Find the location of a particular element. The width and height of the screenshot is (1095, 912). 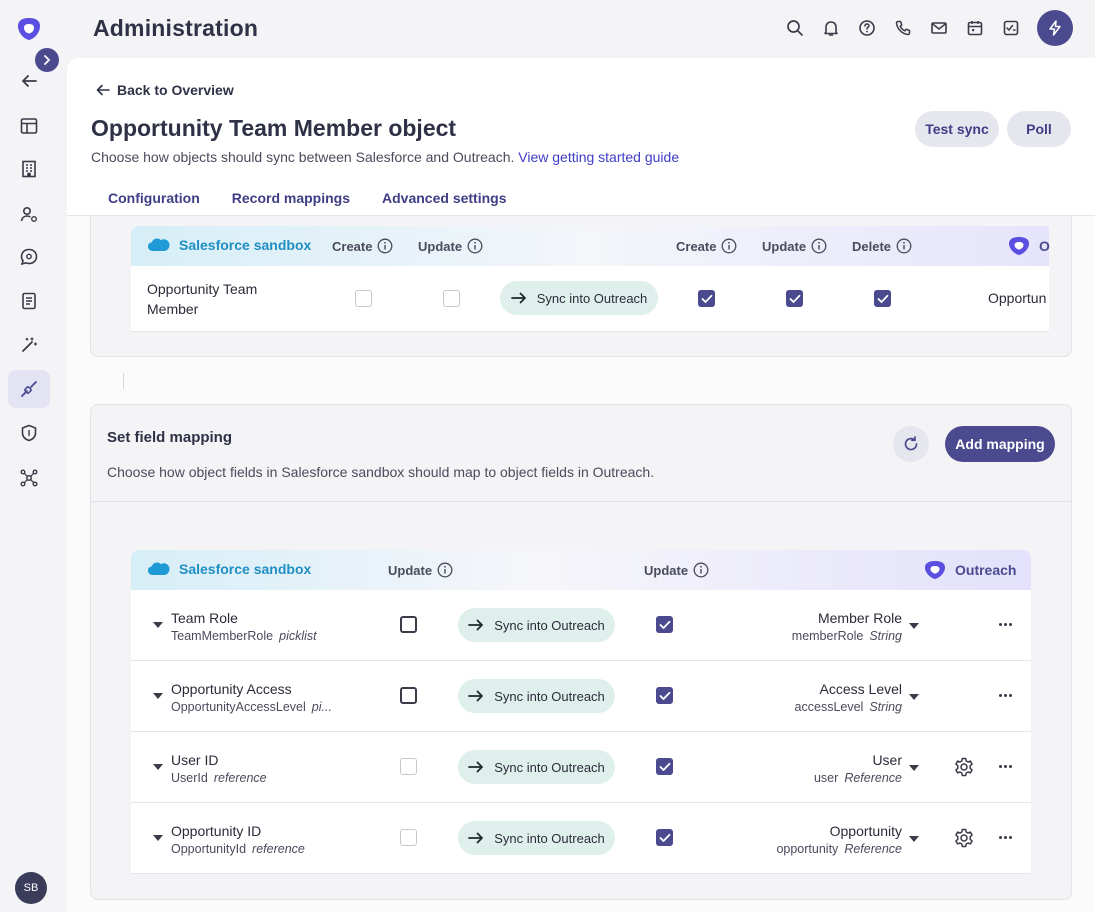

source-field-type: reference is located at coordinates (278, 849).